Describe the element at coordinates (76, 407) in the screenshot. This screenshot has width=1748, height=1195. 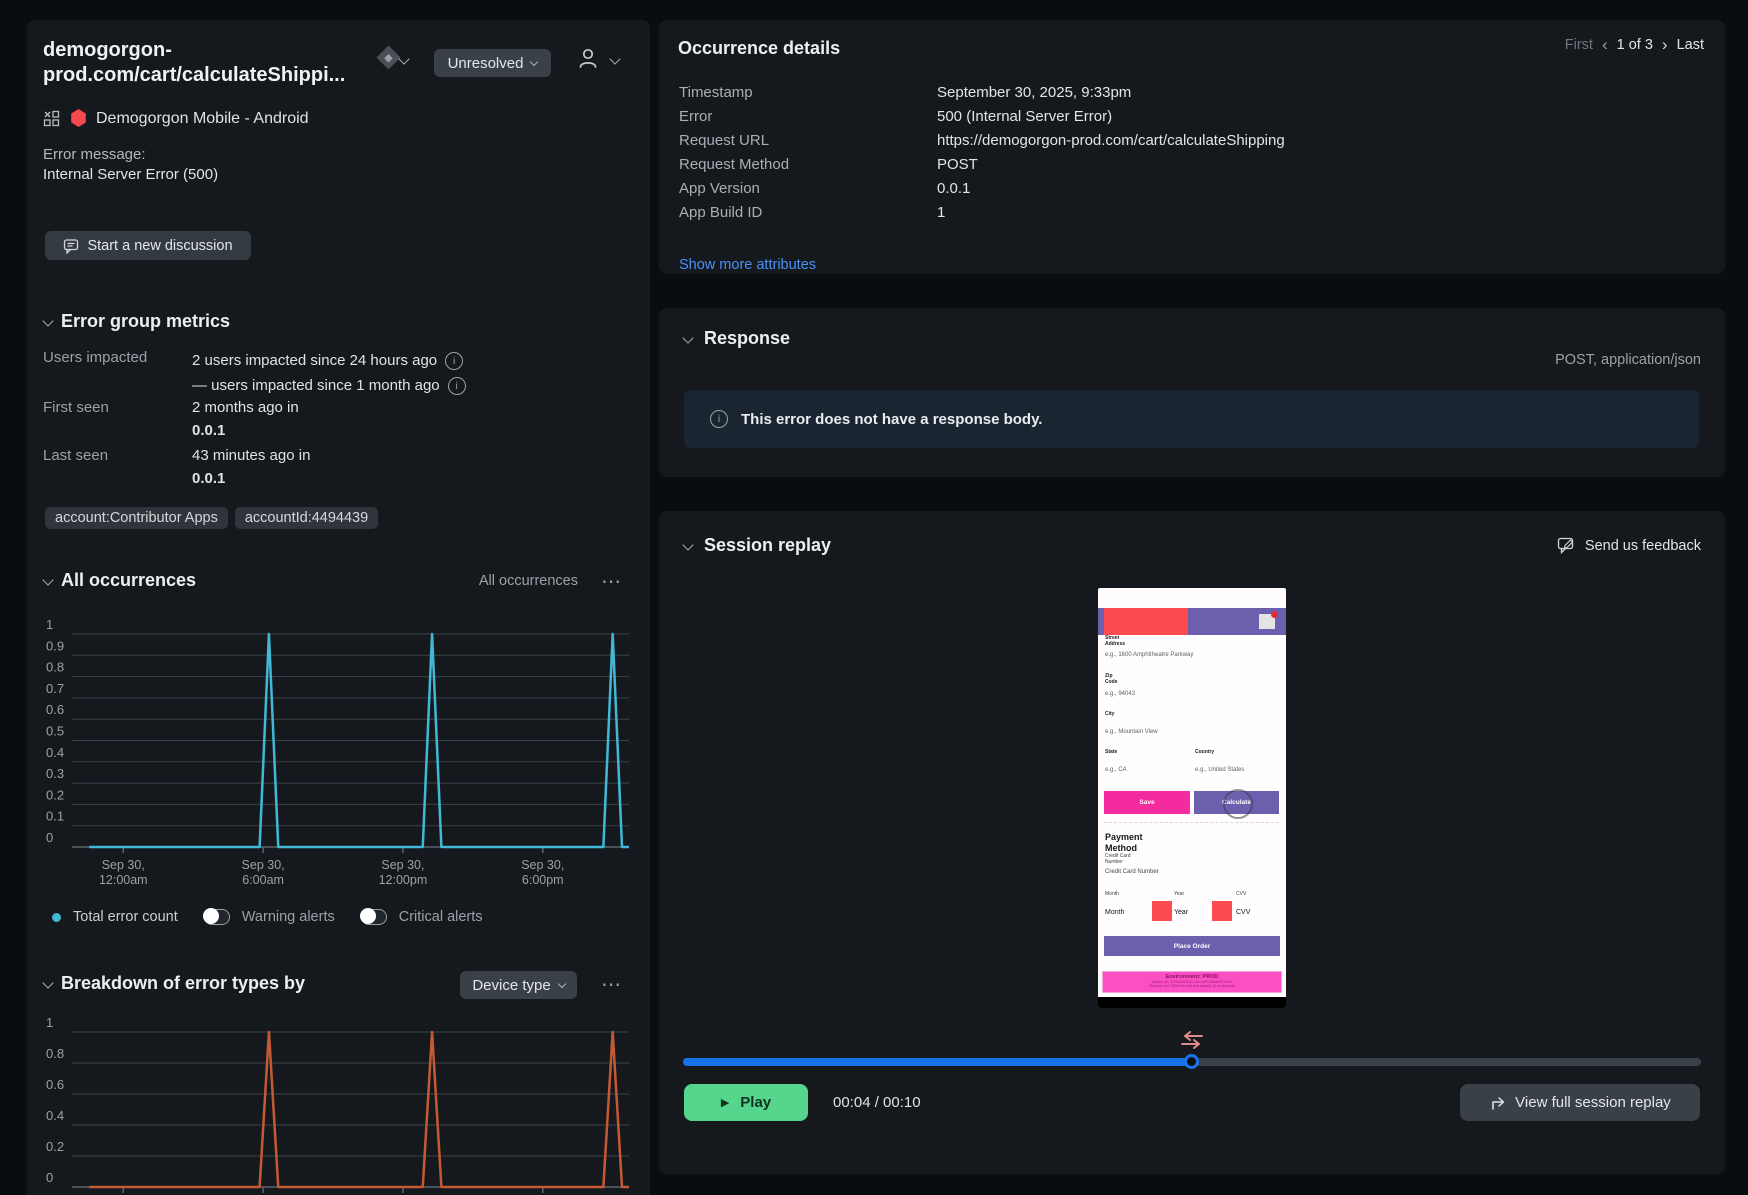
I see `first-seen-label: First seen` at that location.